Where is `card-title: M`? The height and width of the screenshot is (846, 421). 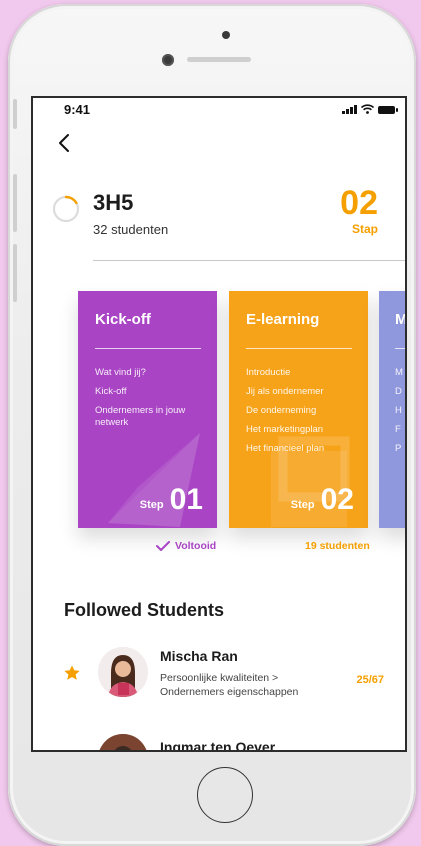
card-title: M is located at coordinates (400, 319).